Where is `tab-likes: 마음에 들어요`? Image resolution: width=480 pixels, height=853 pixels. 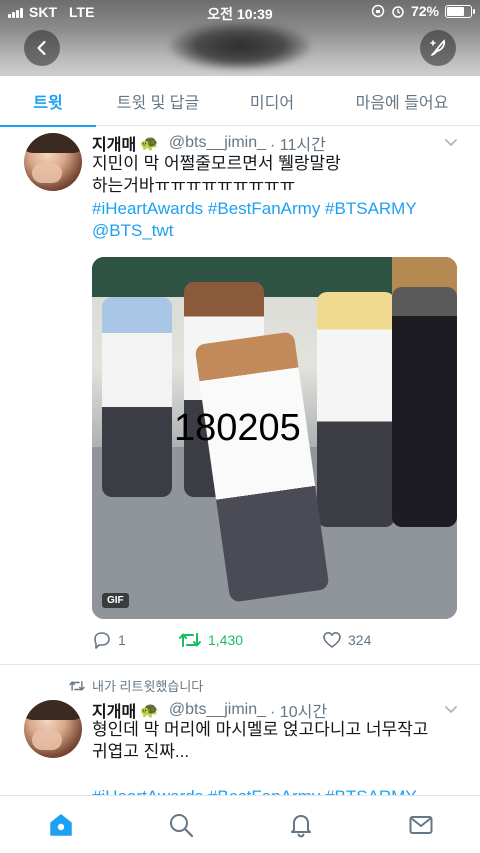 tab-likes: 마음에 들어요 is located at coordinates (402, 101).